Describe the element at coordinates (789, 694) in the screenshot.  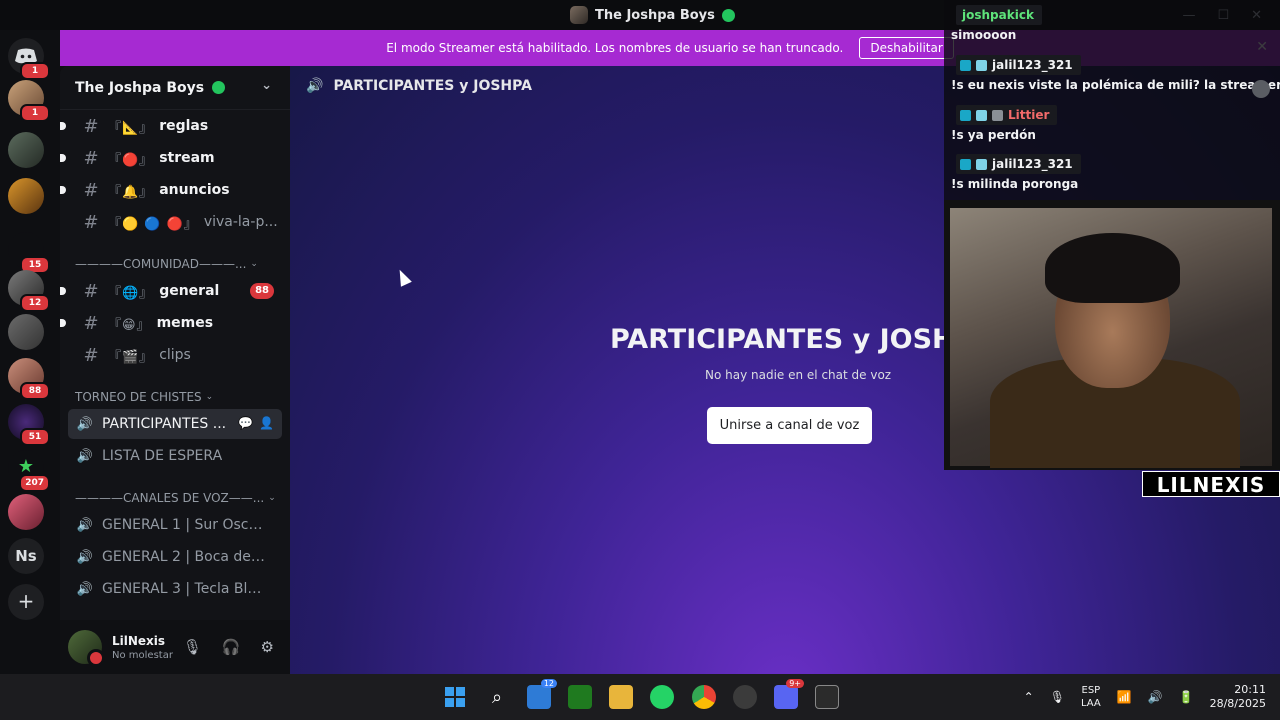
I see `discord-taskbar-icon: 9+` at that location.